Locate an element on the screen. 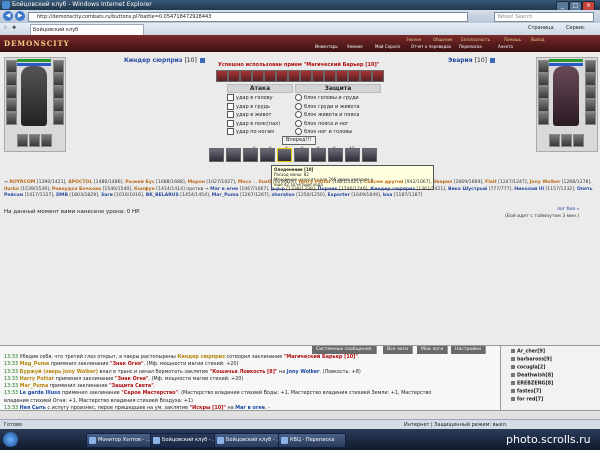 This screenshot has width=600, height=450. defense-option: блок пояса и ног is located at coordinates (338, 124).